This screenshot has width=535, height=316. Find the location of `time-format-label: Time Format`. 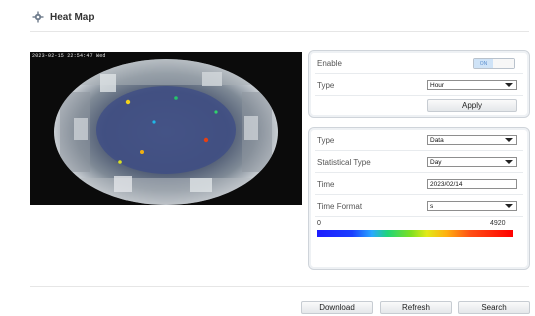

time-format-label: Time Format is located at coordinates (340, 206).